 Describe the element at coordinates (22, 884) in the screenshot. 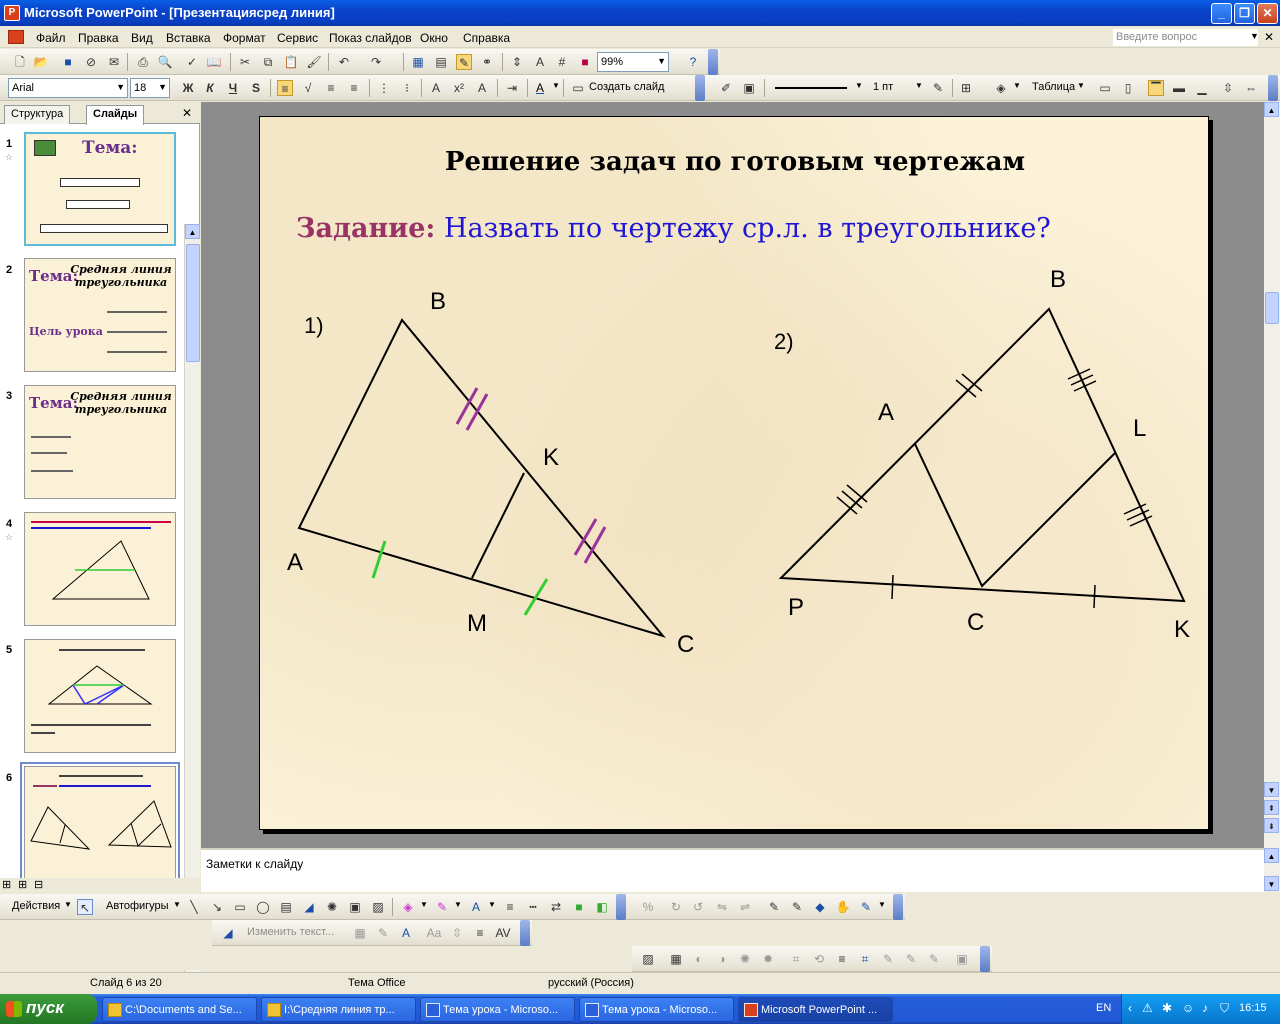

I see `slide-sorter-icon: ⊞` at that location.